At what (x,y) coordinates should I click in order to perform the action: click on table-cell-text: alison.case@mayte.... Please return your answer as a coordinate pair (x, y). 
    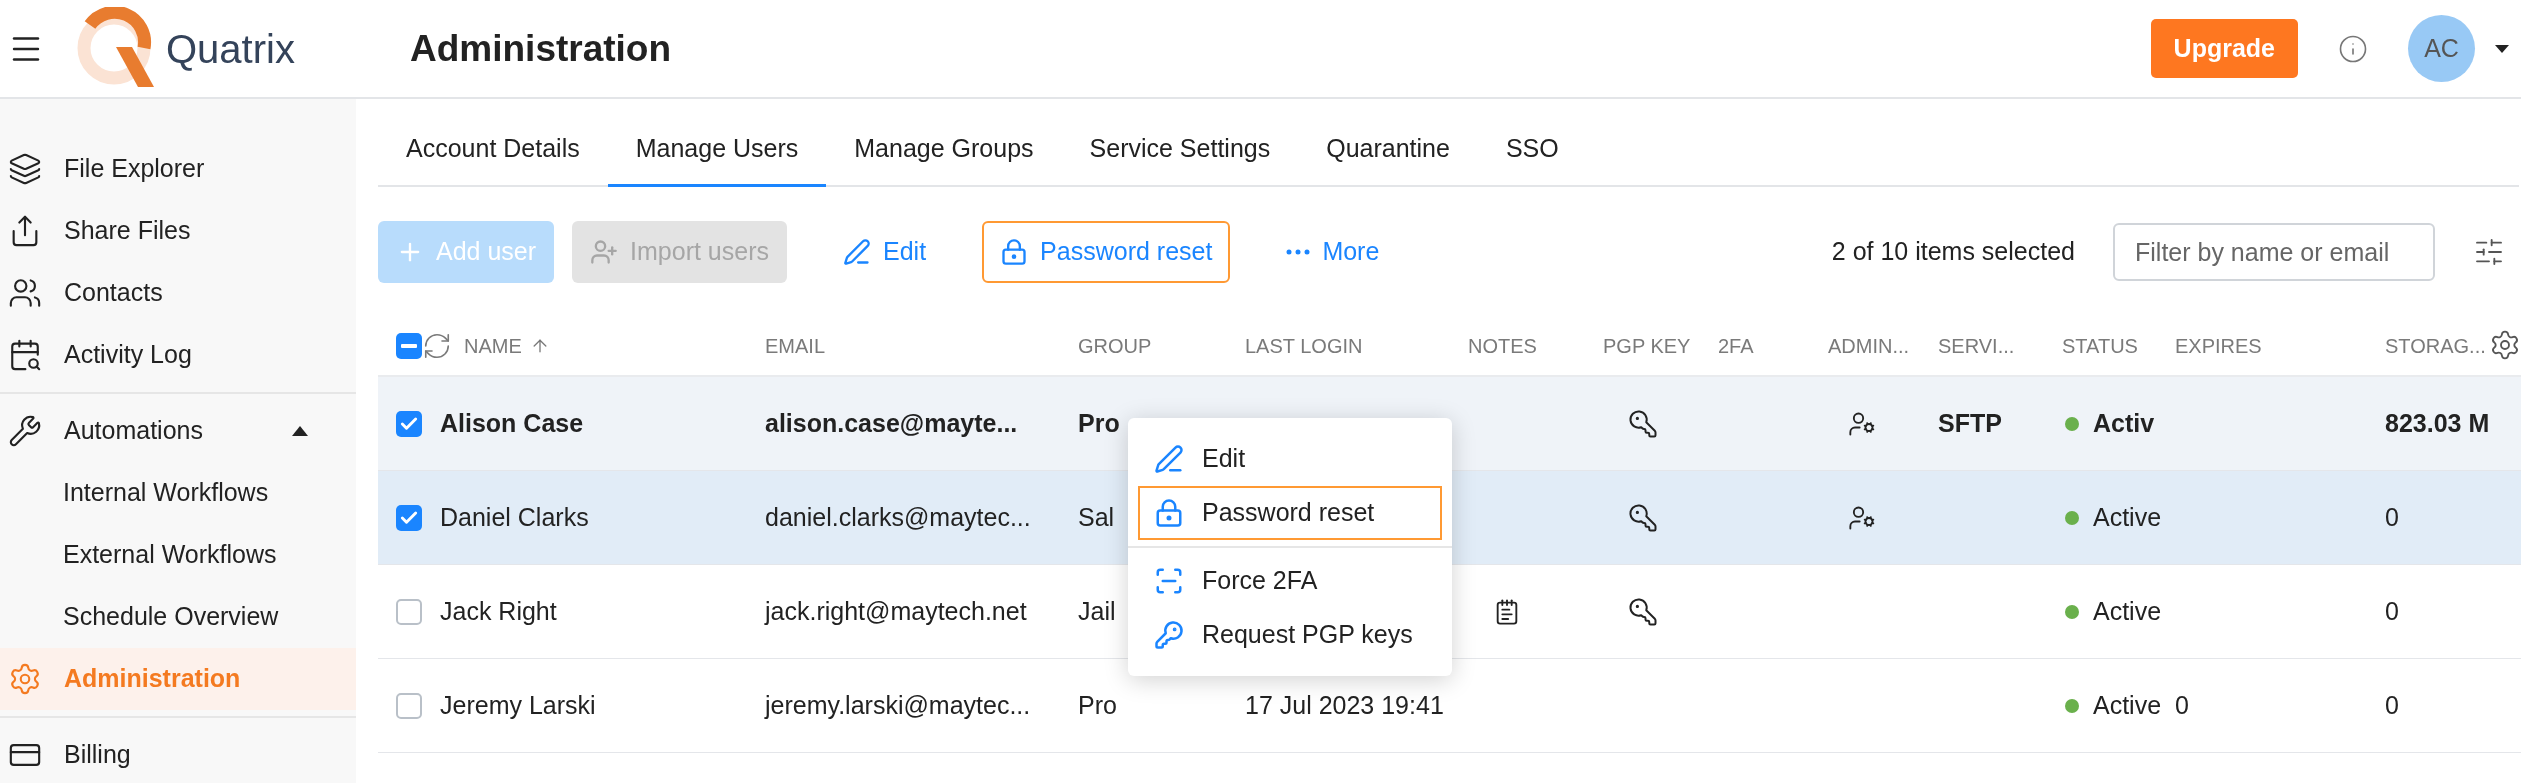
    Looking at the image, I should click on (891, 423).